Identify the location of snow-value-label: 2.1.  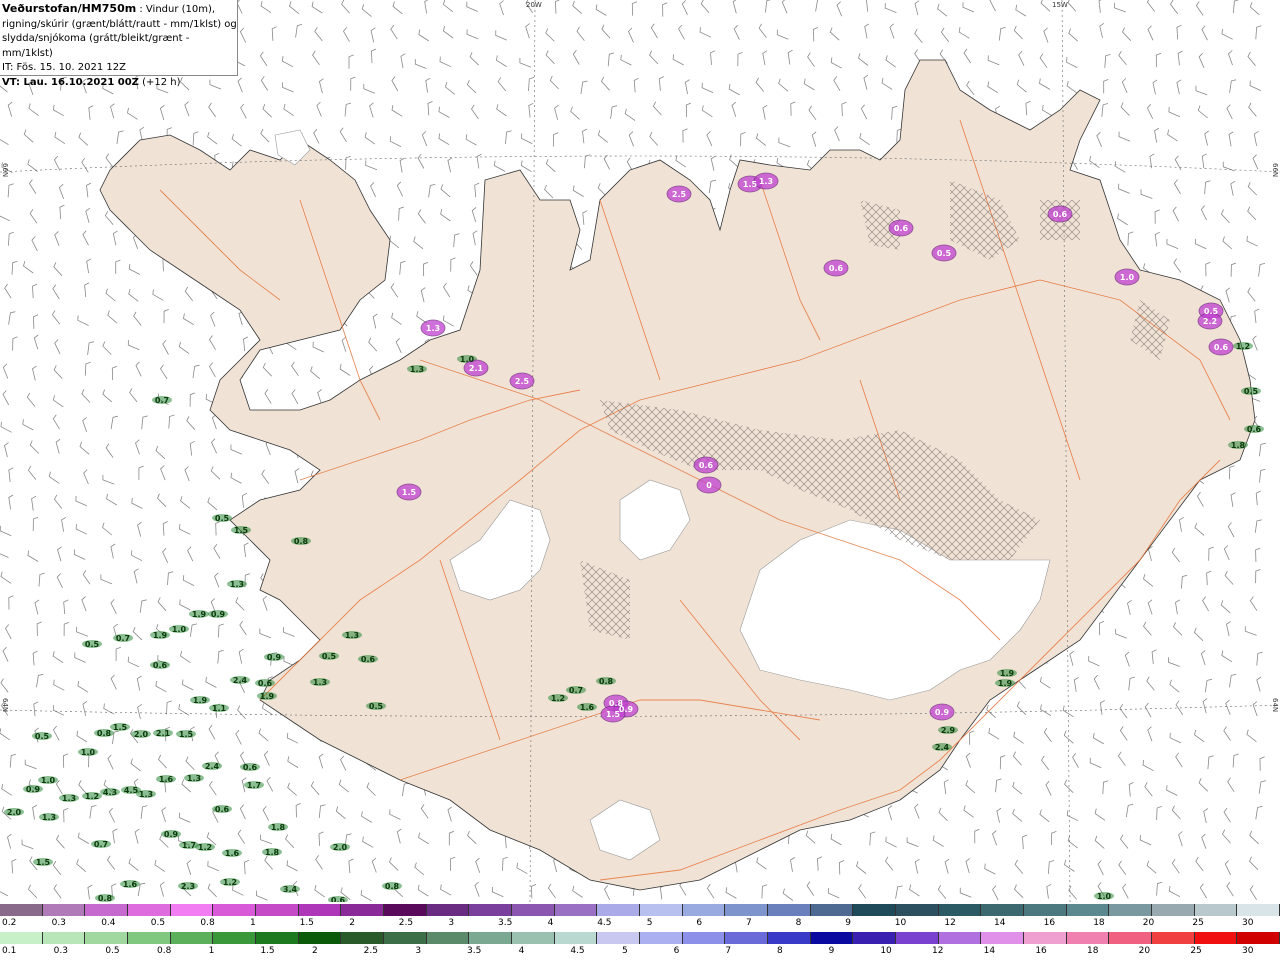
(476, 368).